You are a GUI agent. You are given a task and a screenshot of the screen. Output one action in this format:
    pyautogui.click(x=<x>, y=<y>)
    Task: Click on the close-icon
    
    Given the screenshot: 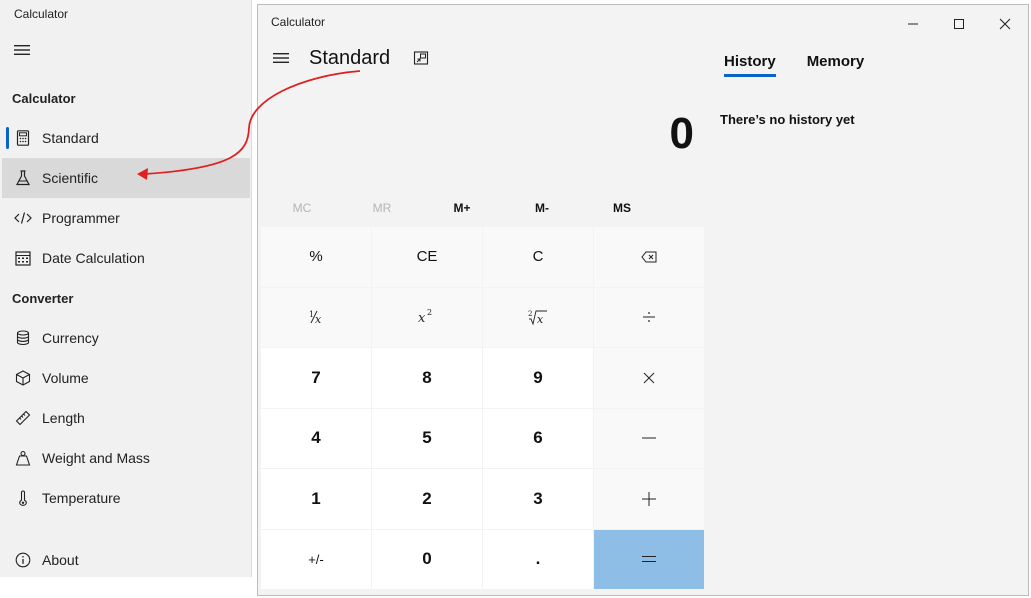 What is the action you would take?
    pyautogui.click(x=1005, y=24)
    